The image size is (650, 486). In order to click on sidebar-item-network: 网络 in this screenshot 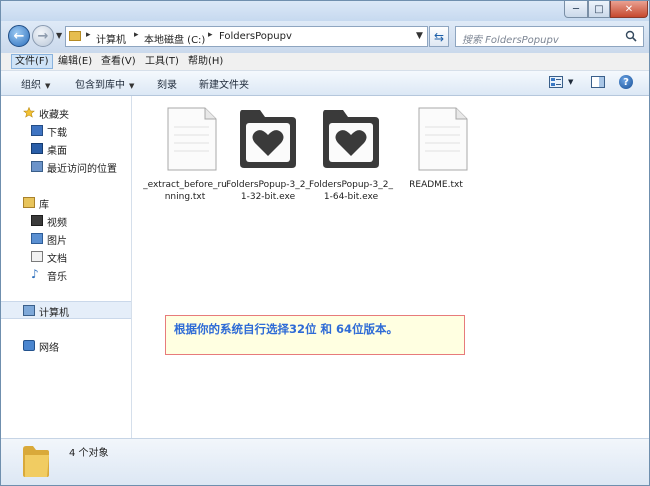, I will do `click(66, 346)`.